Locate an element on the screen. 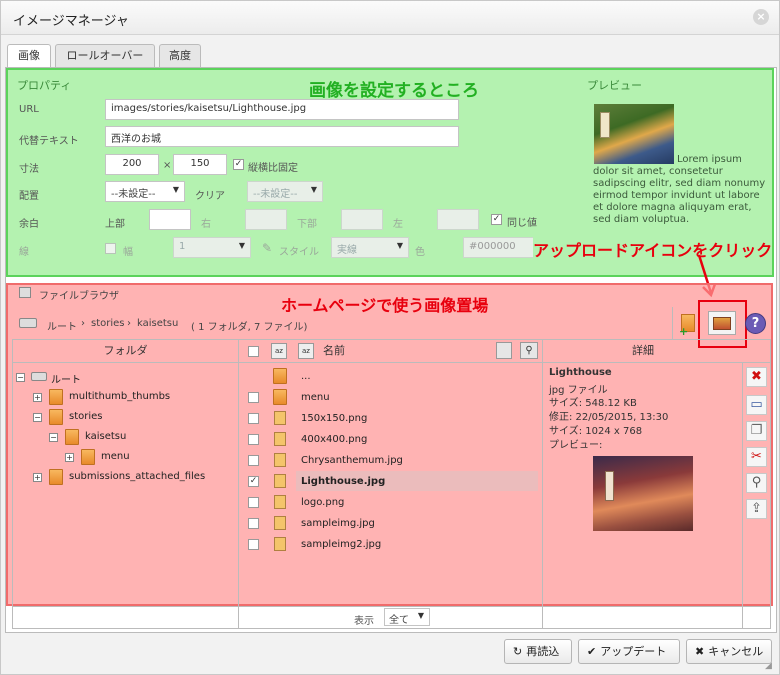 This screenshot has height=675, width=780. tree-item-root: ルート is located at coordinates (66, 381).